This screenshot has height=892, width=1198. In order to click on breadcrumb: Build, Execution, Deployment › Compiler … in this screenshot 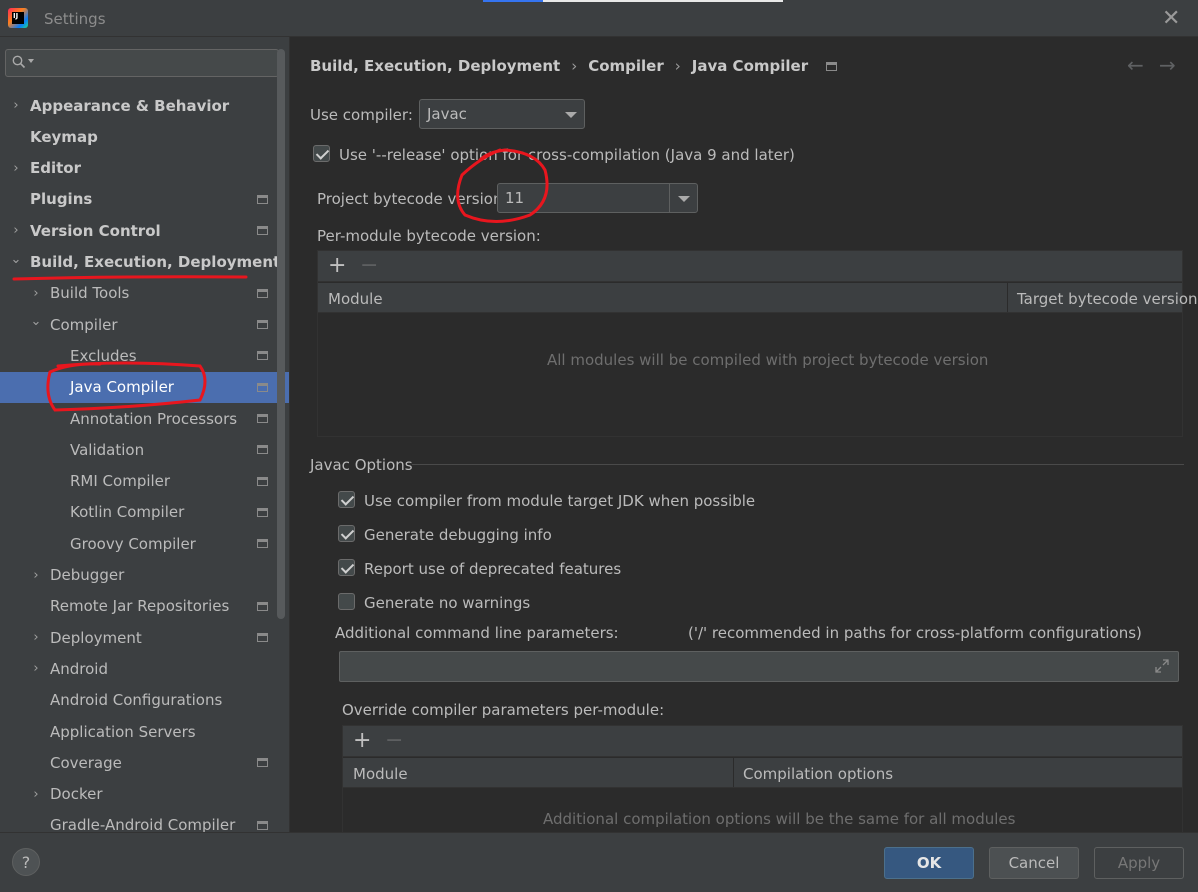, I will do `click(574, 66)`.